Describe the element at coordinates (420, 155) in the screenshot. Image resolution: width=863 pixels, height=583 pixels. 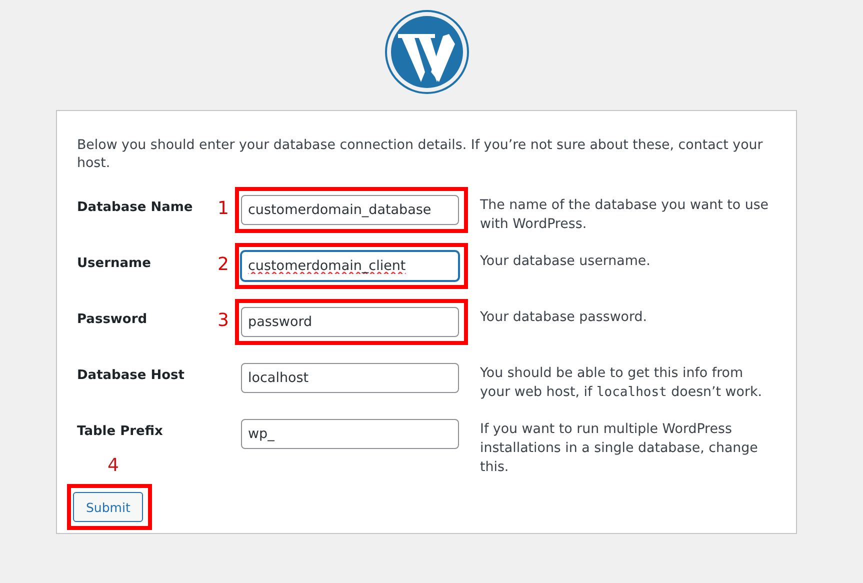
I see `intro-text: Below you should enter your database connection details. If you’re not sure about these, contact your host.` at that location.